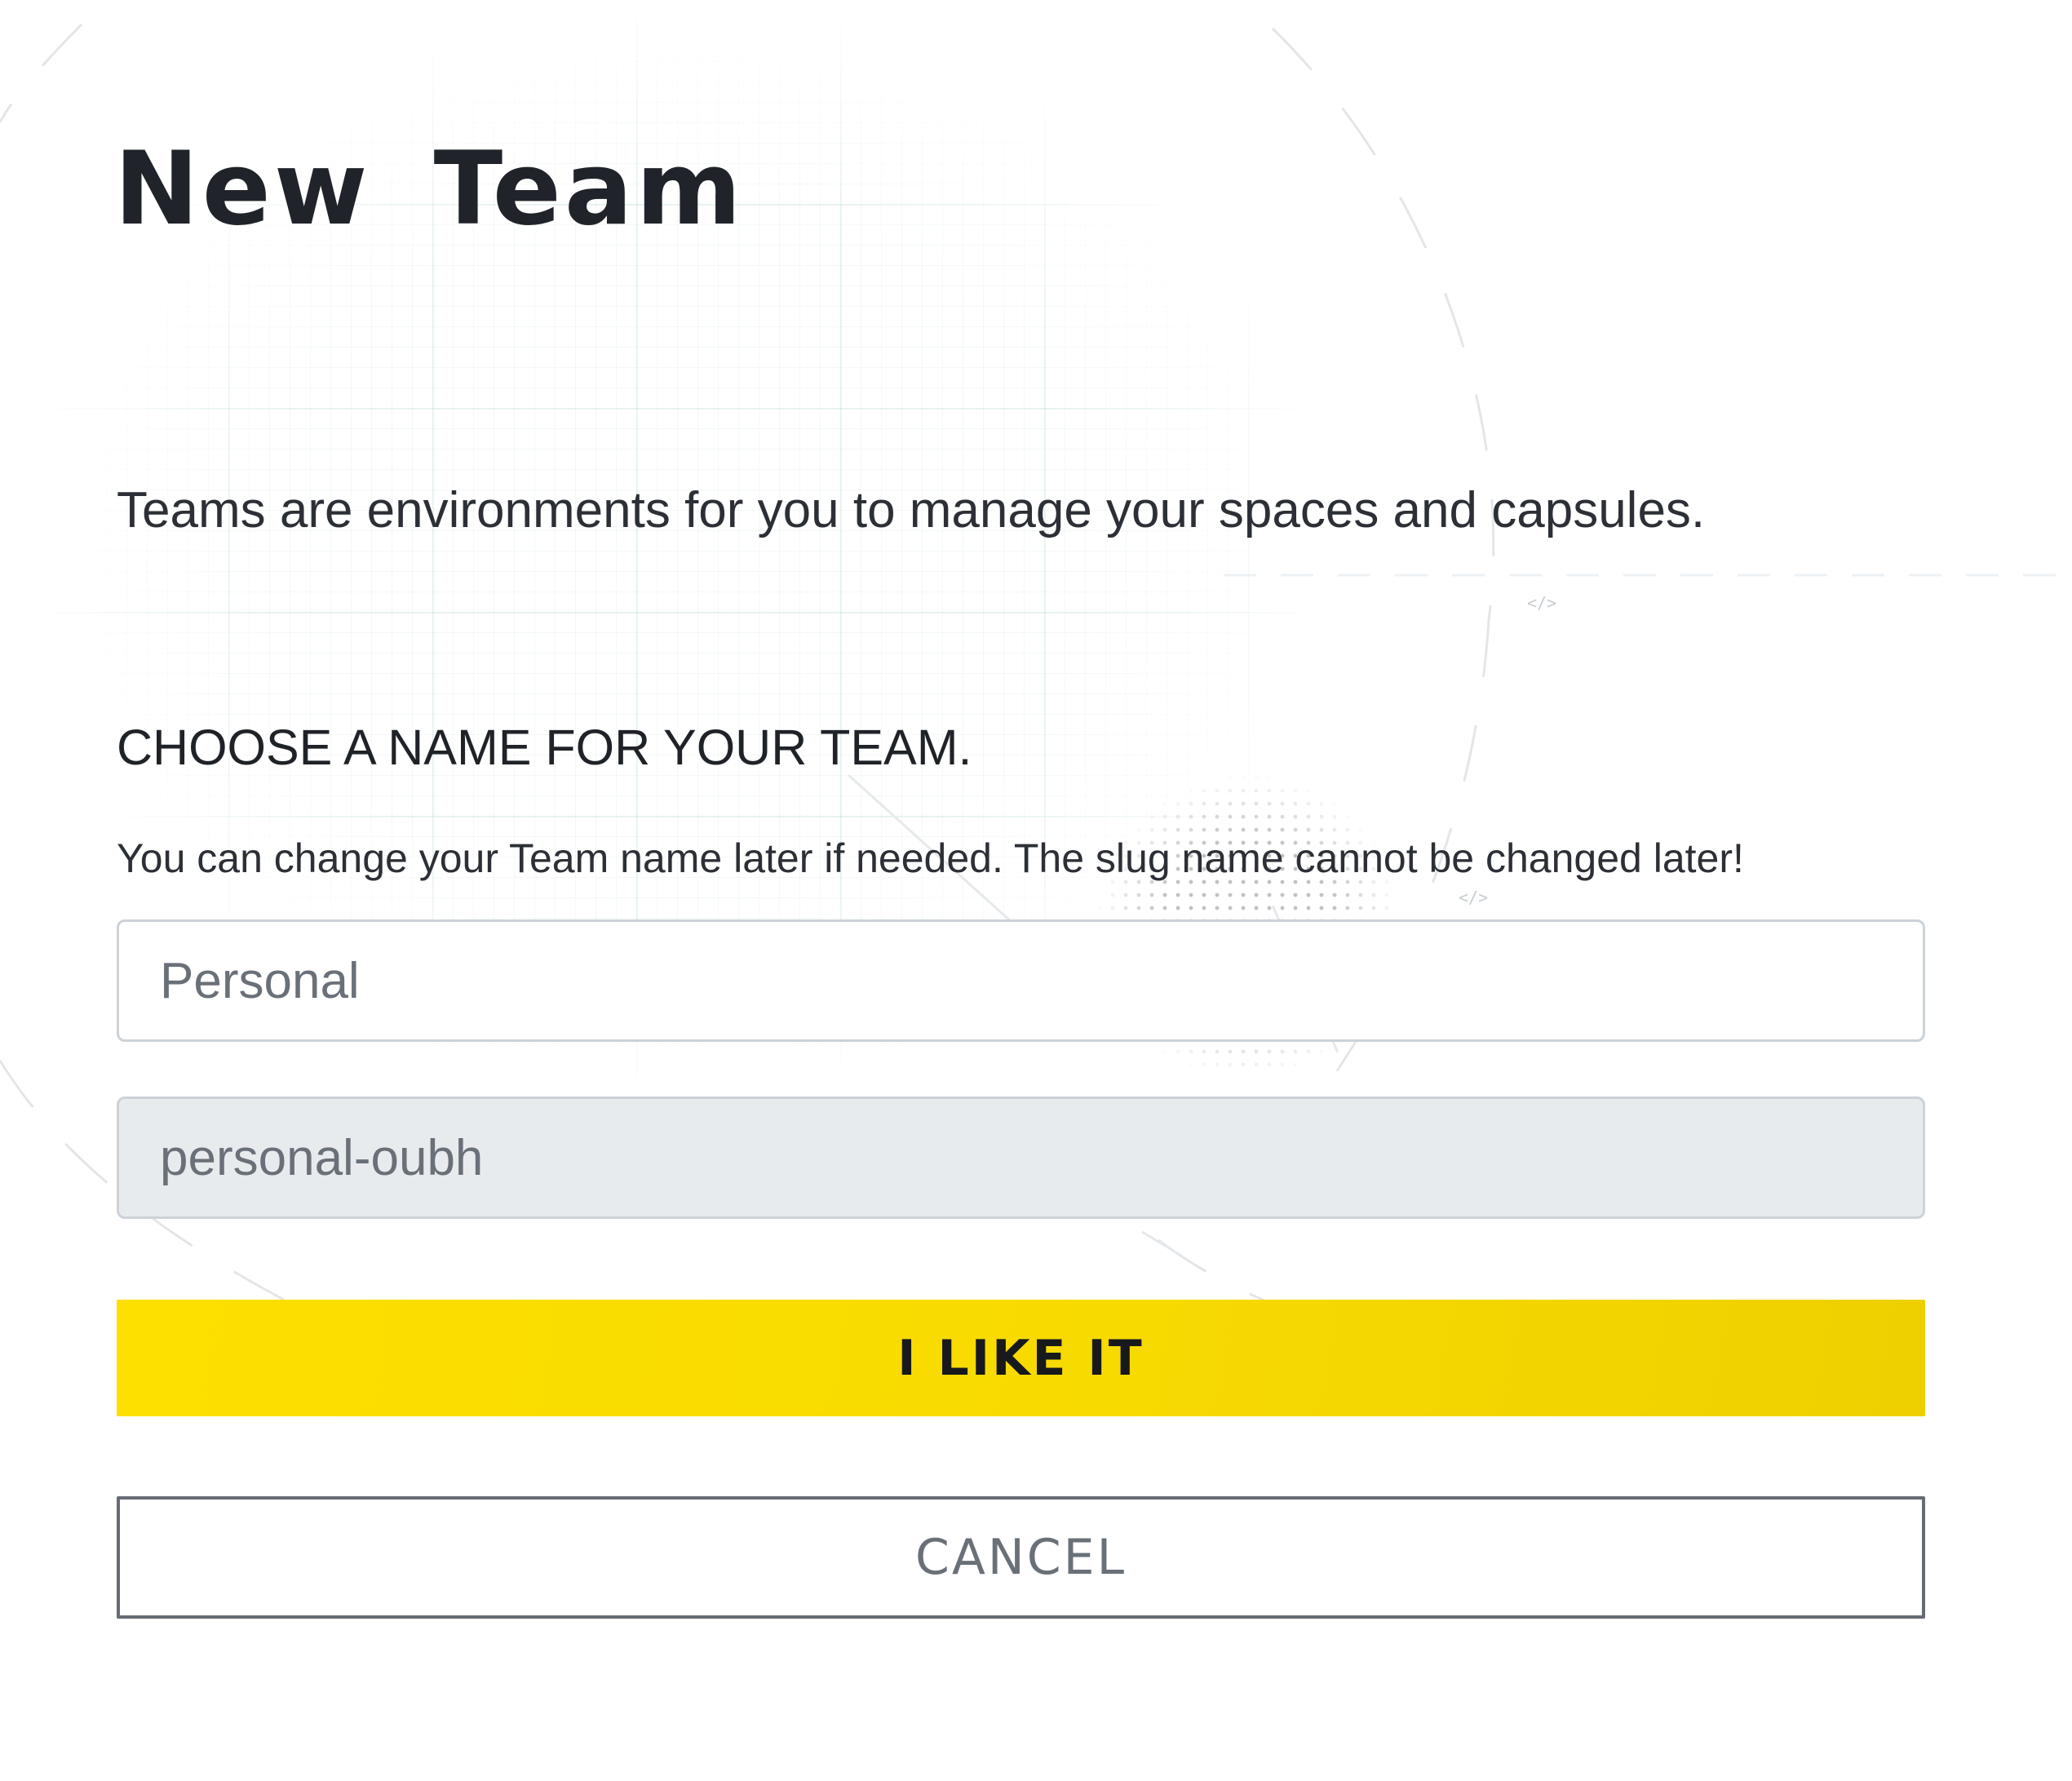 Image resolution: width=2072 pixels, height=1781 pixels. What do you see at coordinates (430, 190) in the screenshot?
I see `page-title: New Team` at bounding box center [430, 190].